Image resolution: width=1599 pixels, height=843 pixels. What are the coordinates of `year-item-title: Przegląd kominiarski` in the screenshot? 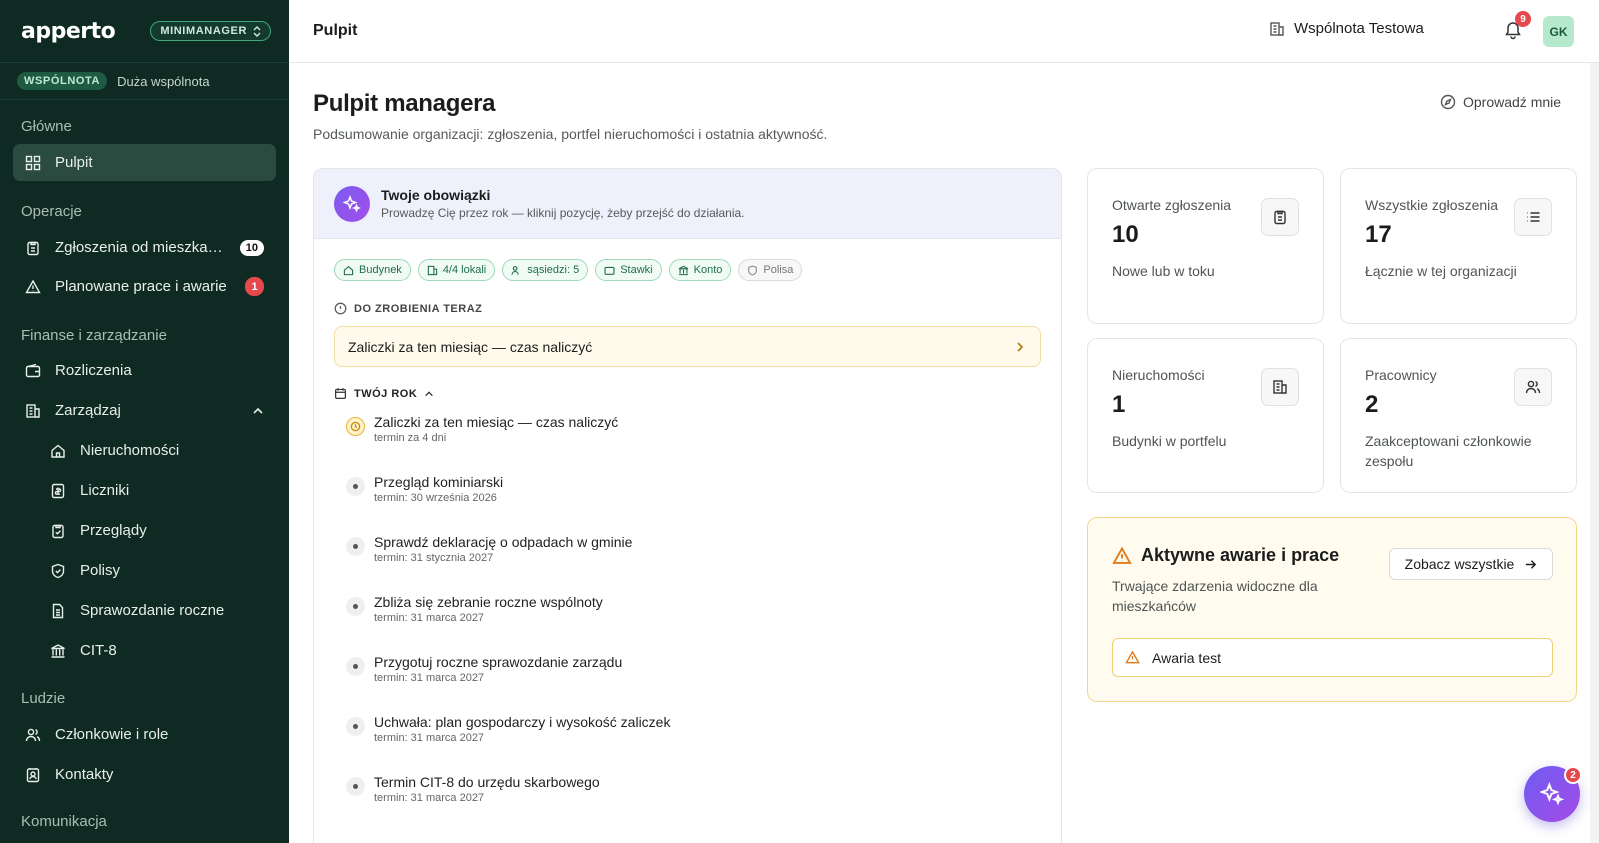 It's located at (439, 482).